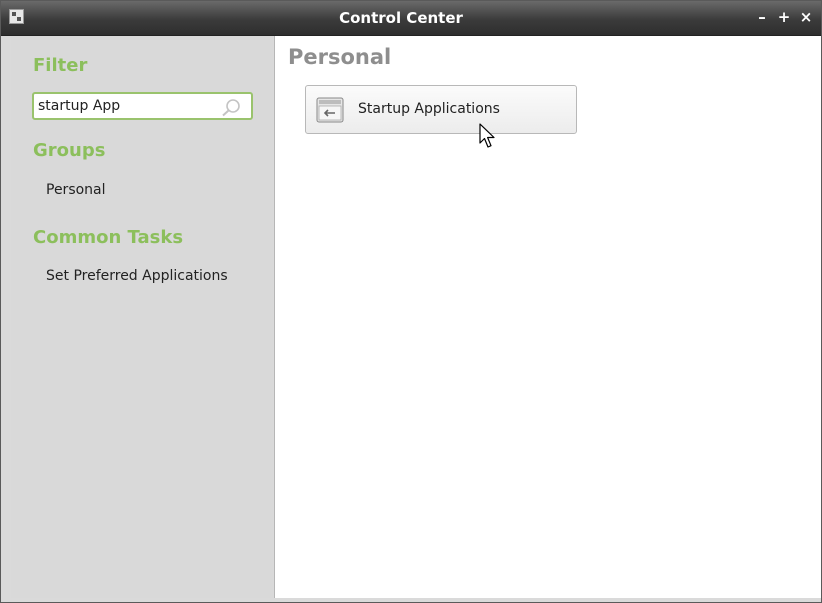 This screenshot has width=822, height=603. I want to click on minimize-button: –, so click(762, 17).